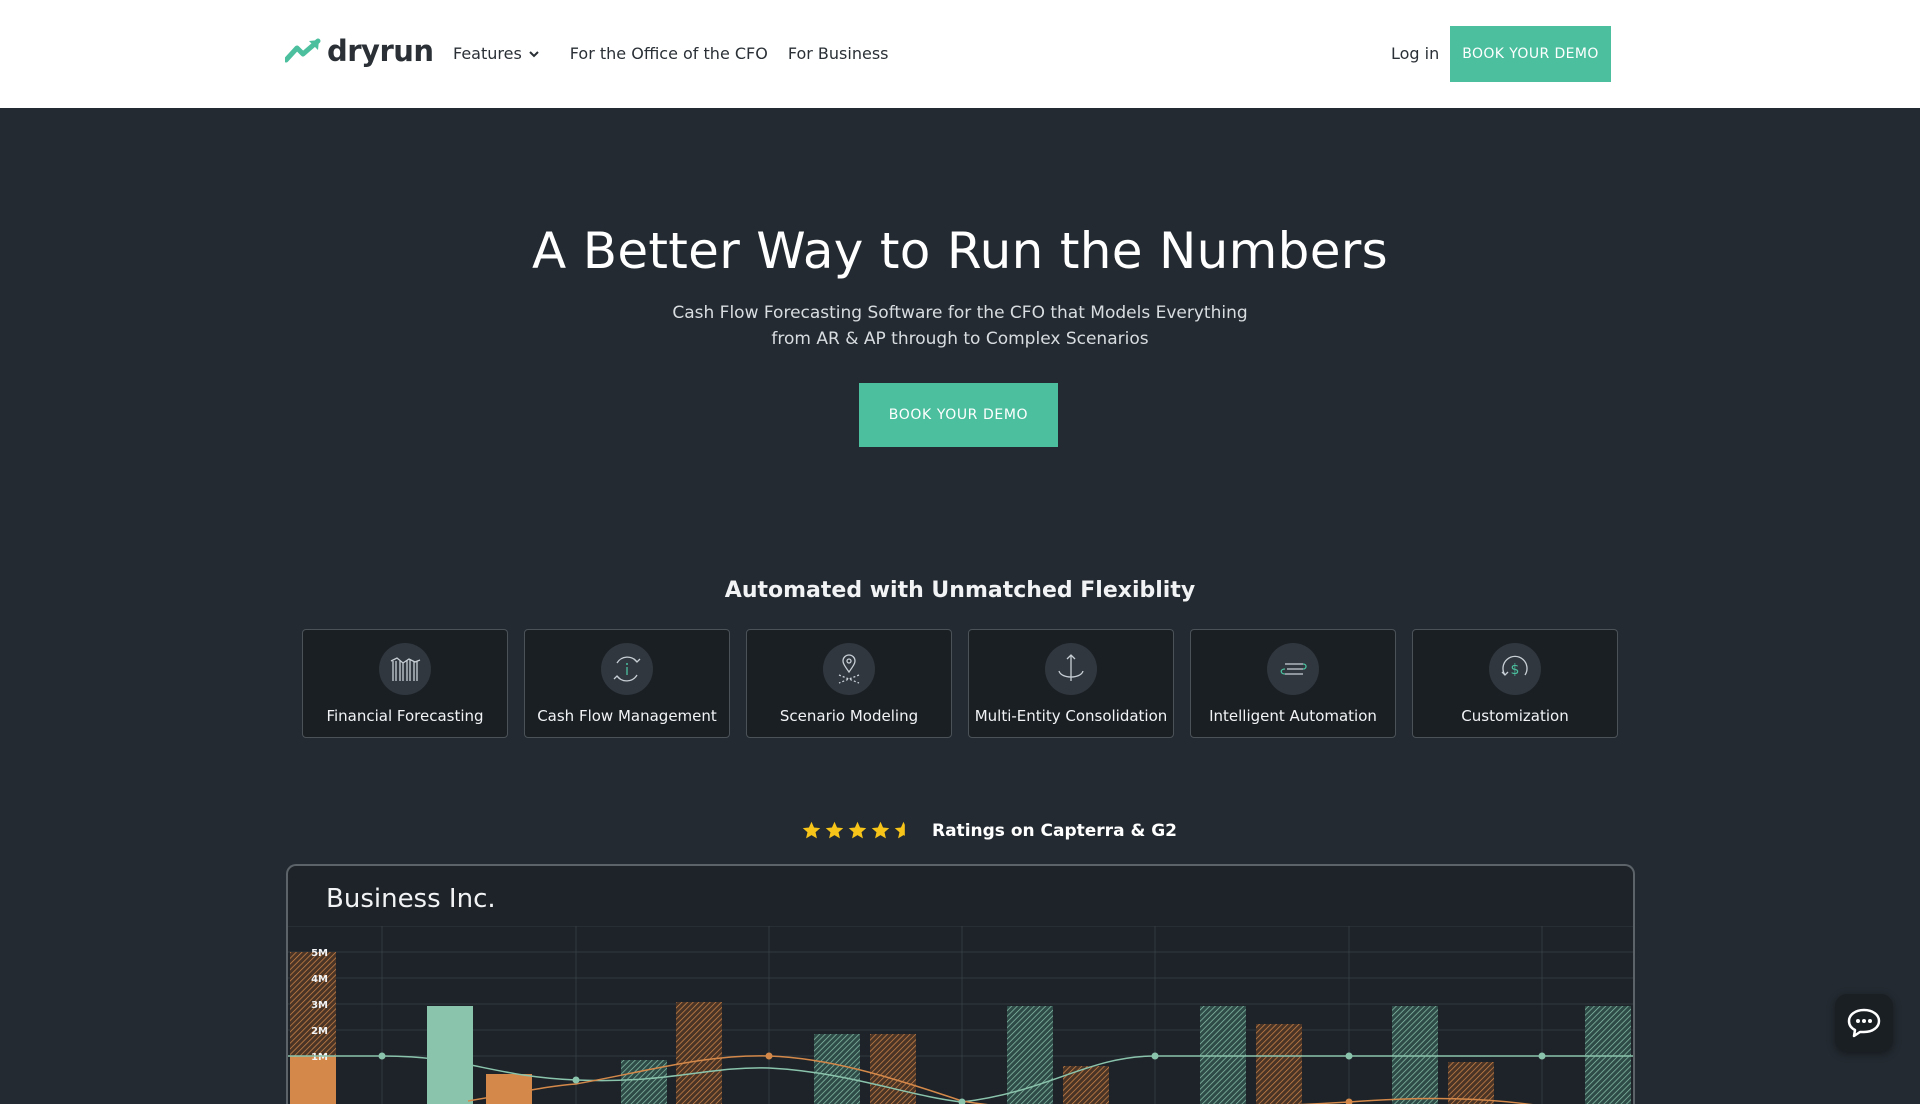  I want to click on feature-card-label: Customization, so click(1514, 716).